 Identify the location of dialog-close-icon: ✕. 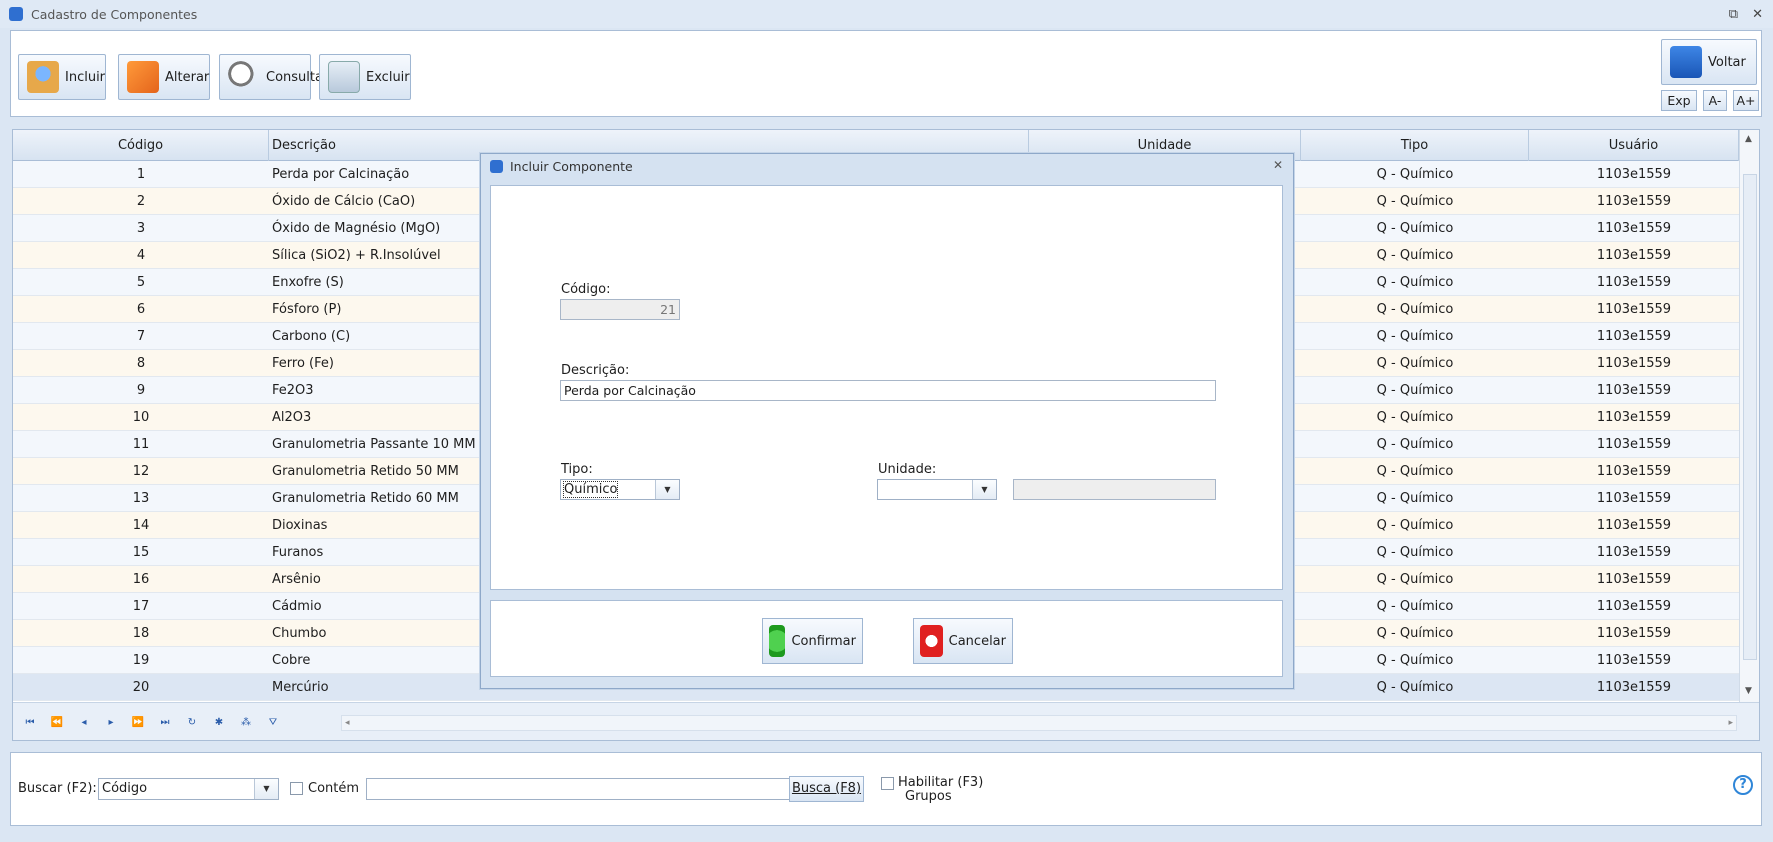
(1278, 165).